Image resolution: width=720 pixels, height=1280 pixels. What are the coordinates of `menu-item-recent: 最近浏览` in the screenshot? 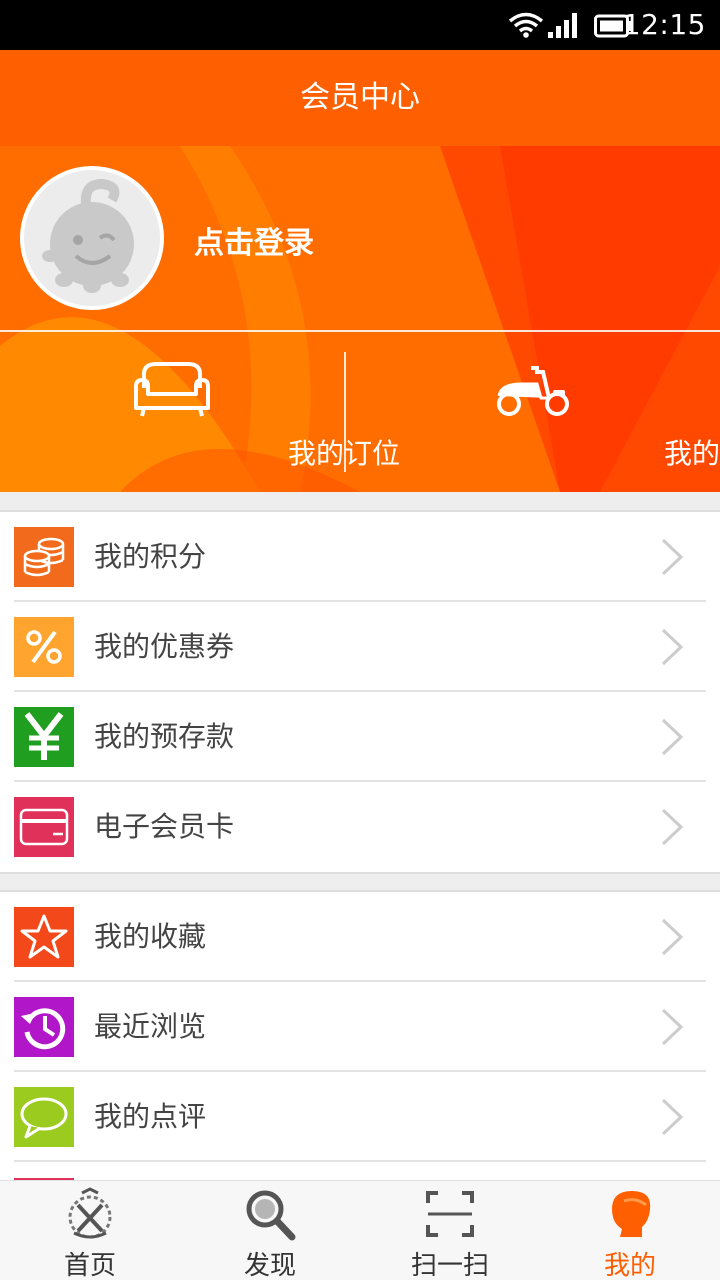 It's located at (360, 1027).